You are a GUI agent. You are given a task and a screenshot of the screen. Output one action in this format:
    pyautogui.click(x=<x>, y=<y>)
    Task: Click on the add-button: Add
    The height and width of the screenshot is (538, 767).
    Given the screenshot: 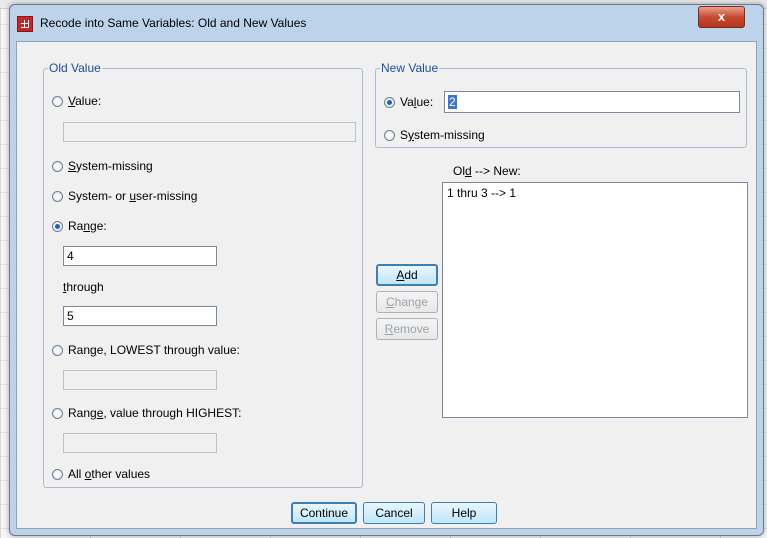 What is the action you would take?
    pyautogui.click(x=407, y=275)
    